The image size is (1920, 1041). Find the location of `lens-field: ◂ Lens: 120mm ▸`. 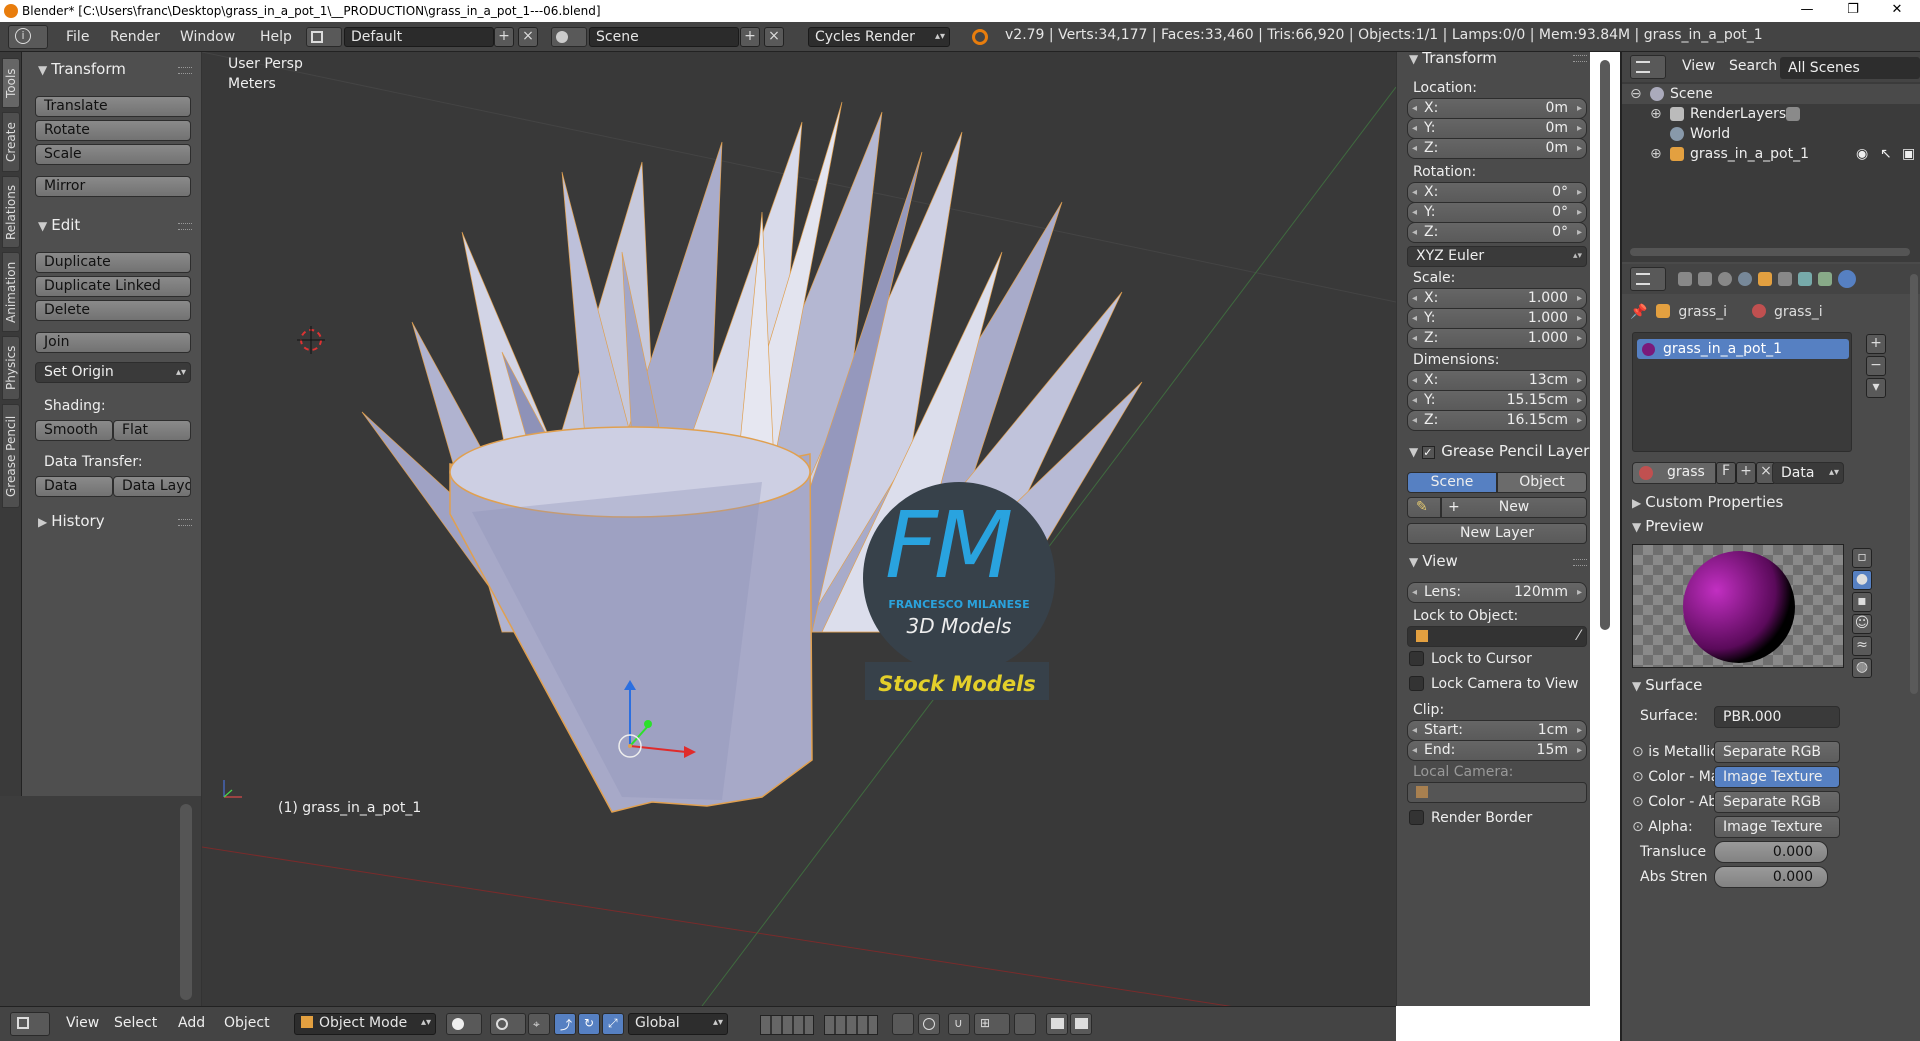

lens-field: ◂ Lens: 120mm ▸ is located at coordinates (1497, 592).